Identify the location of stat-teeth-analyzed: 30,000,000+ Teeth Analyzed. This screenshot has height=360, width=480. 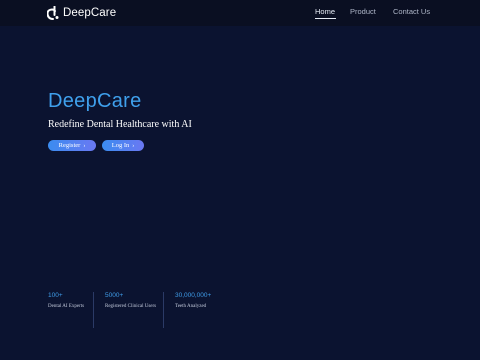
(193, 301).